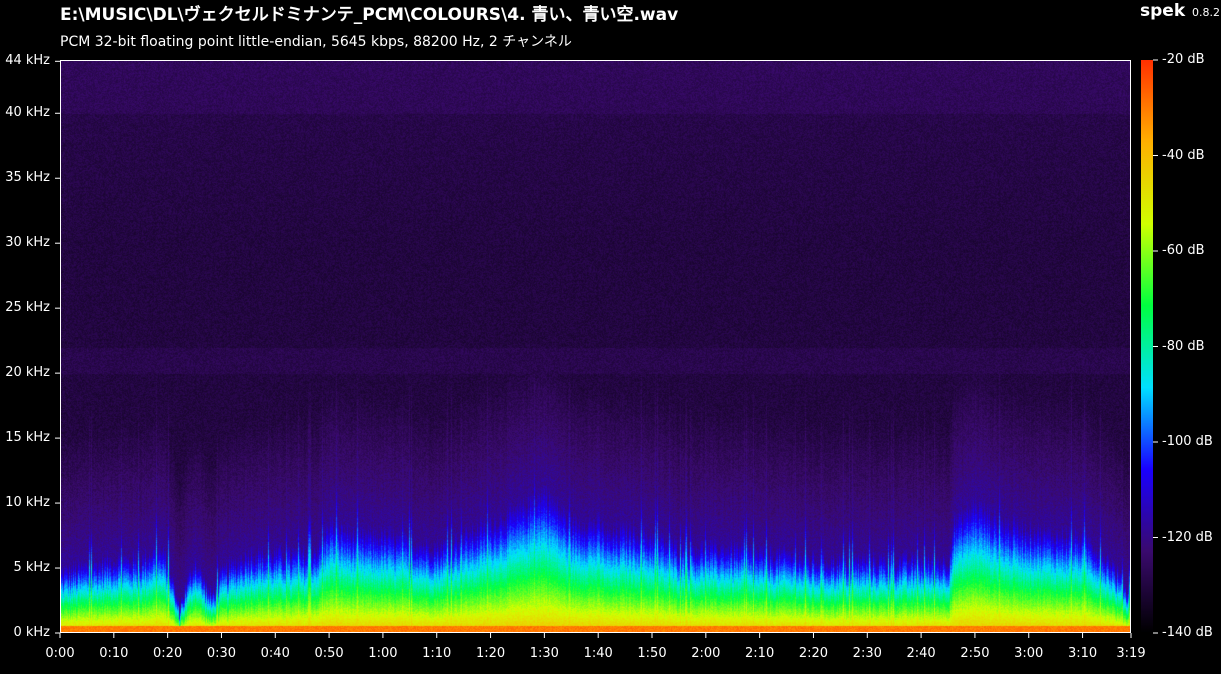 Image resolution: width=1221 pixels, height=674 pixels. I want to click on x-tick-label: 1:00, so click(383, 653).